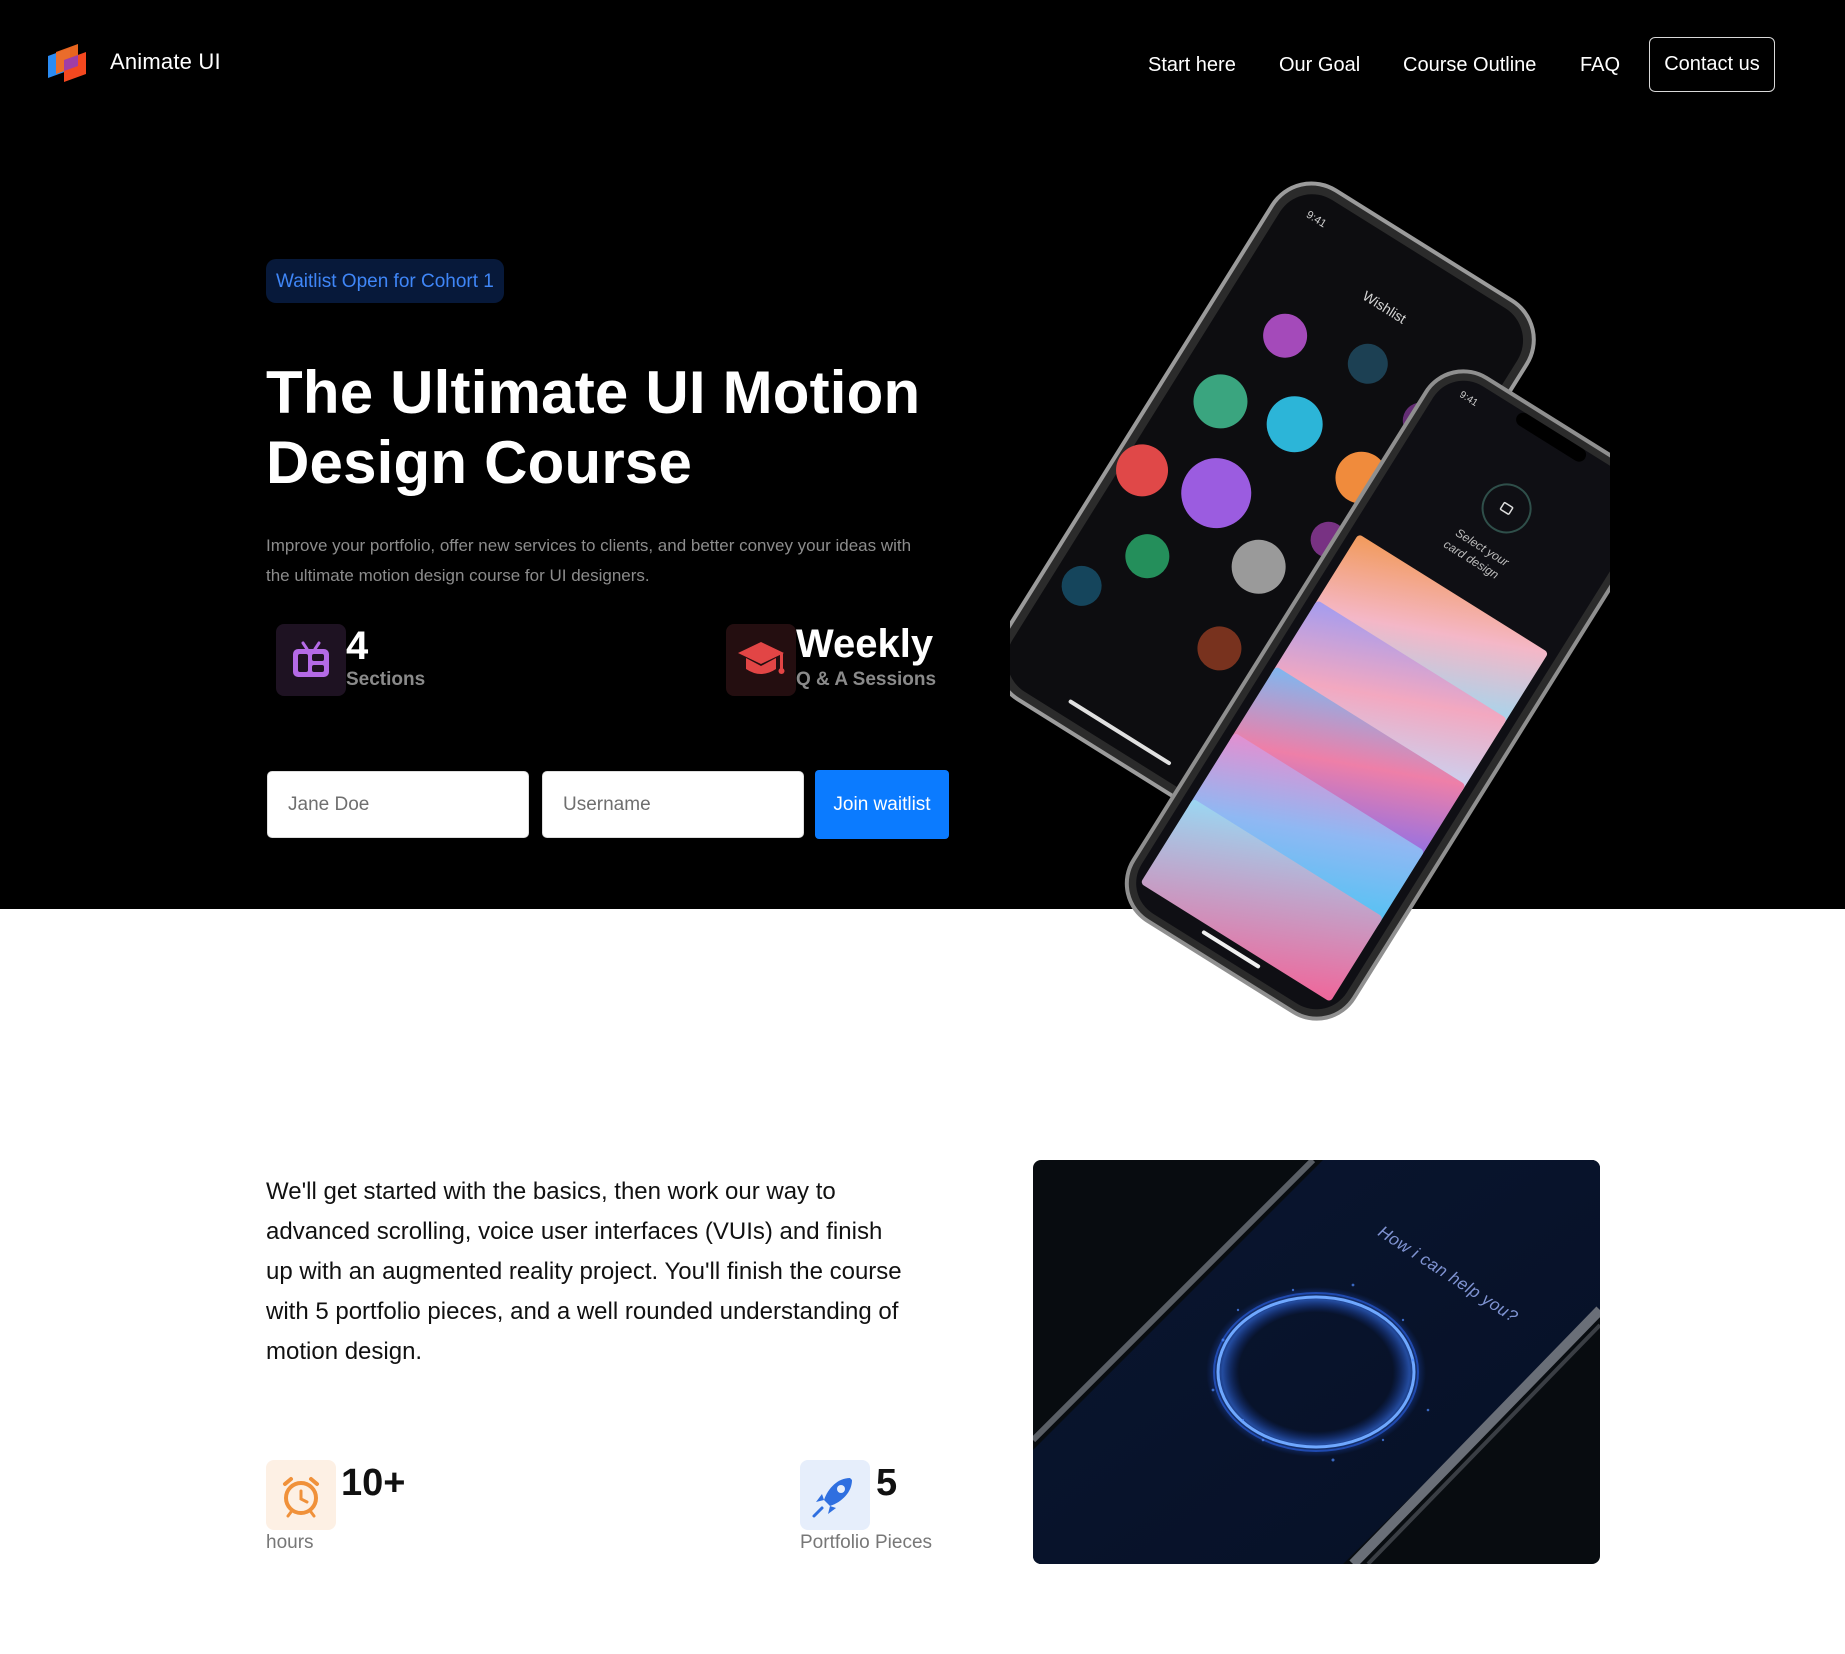  I want to click on graduation-cap-icon, so click(761, 660).